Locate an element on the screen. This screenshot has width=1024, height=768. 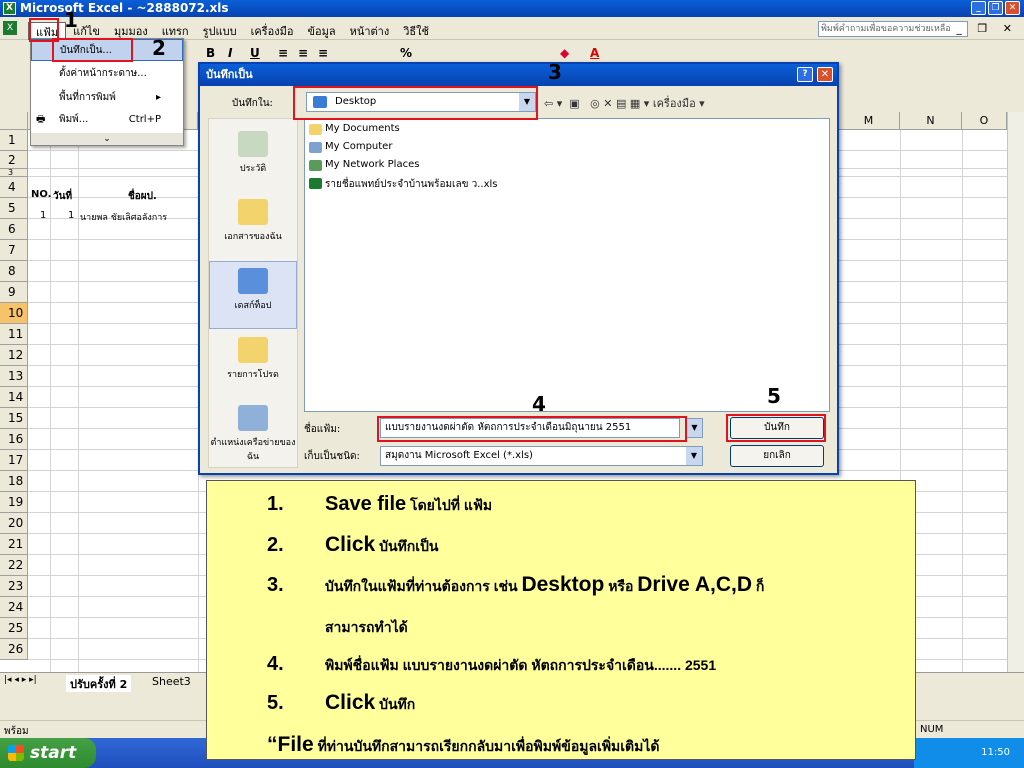
menu-tools: เครื่องมือ is located at coordinates (272, 32).